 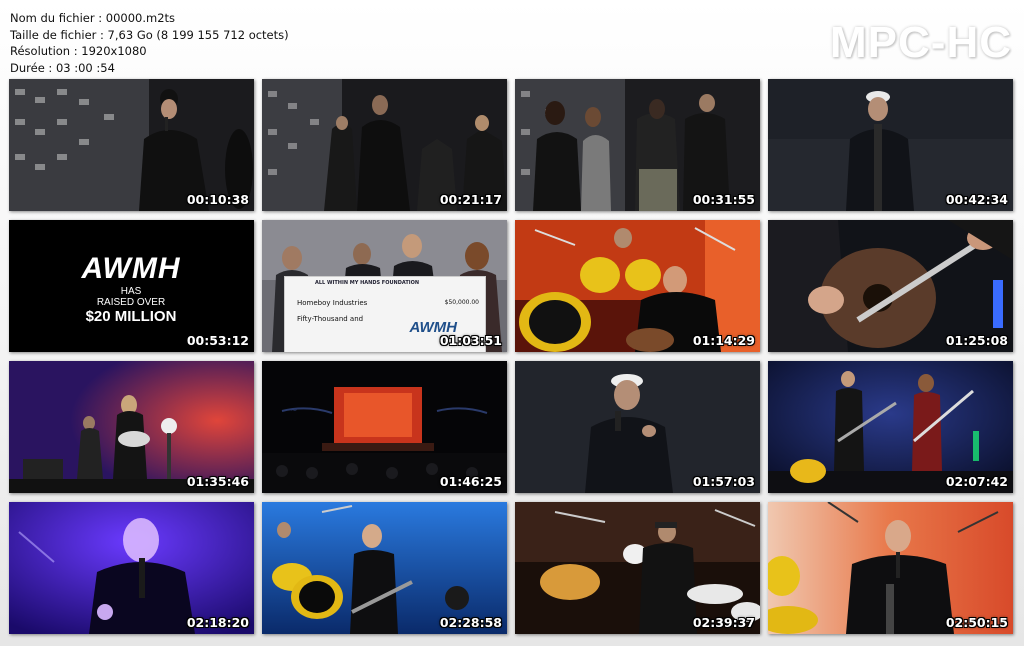 I want to click on timestamp-label: 01:25:08, so click(x=976, y=340).